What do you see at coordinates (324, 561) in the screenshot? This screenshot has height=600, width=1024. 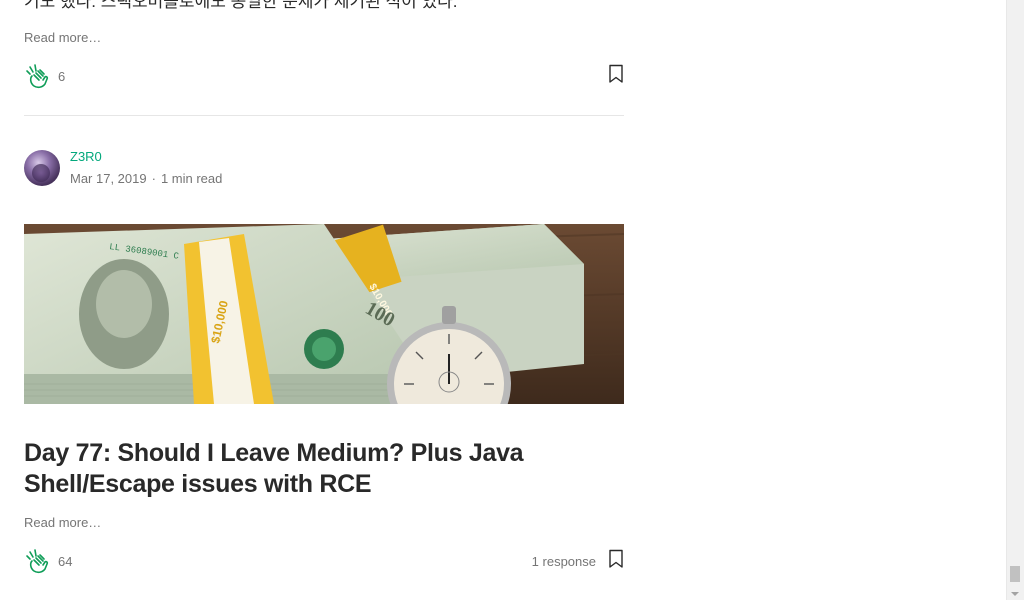 I see `post-footer: 64 1 response` at bounding box center [324, 561].